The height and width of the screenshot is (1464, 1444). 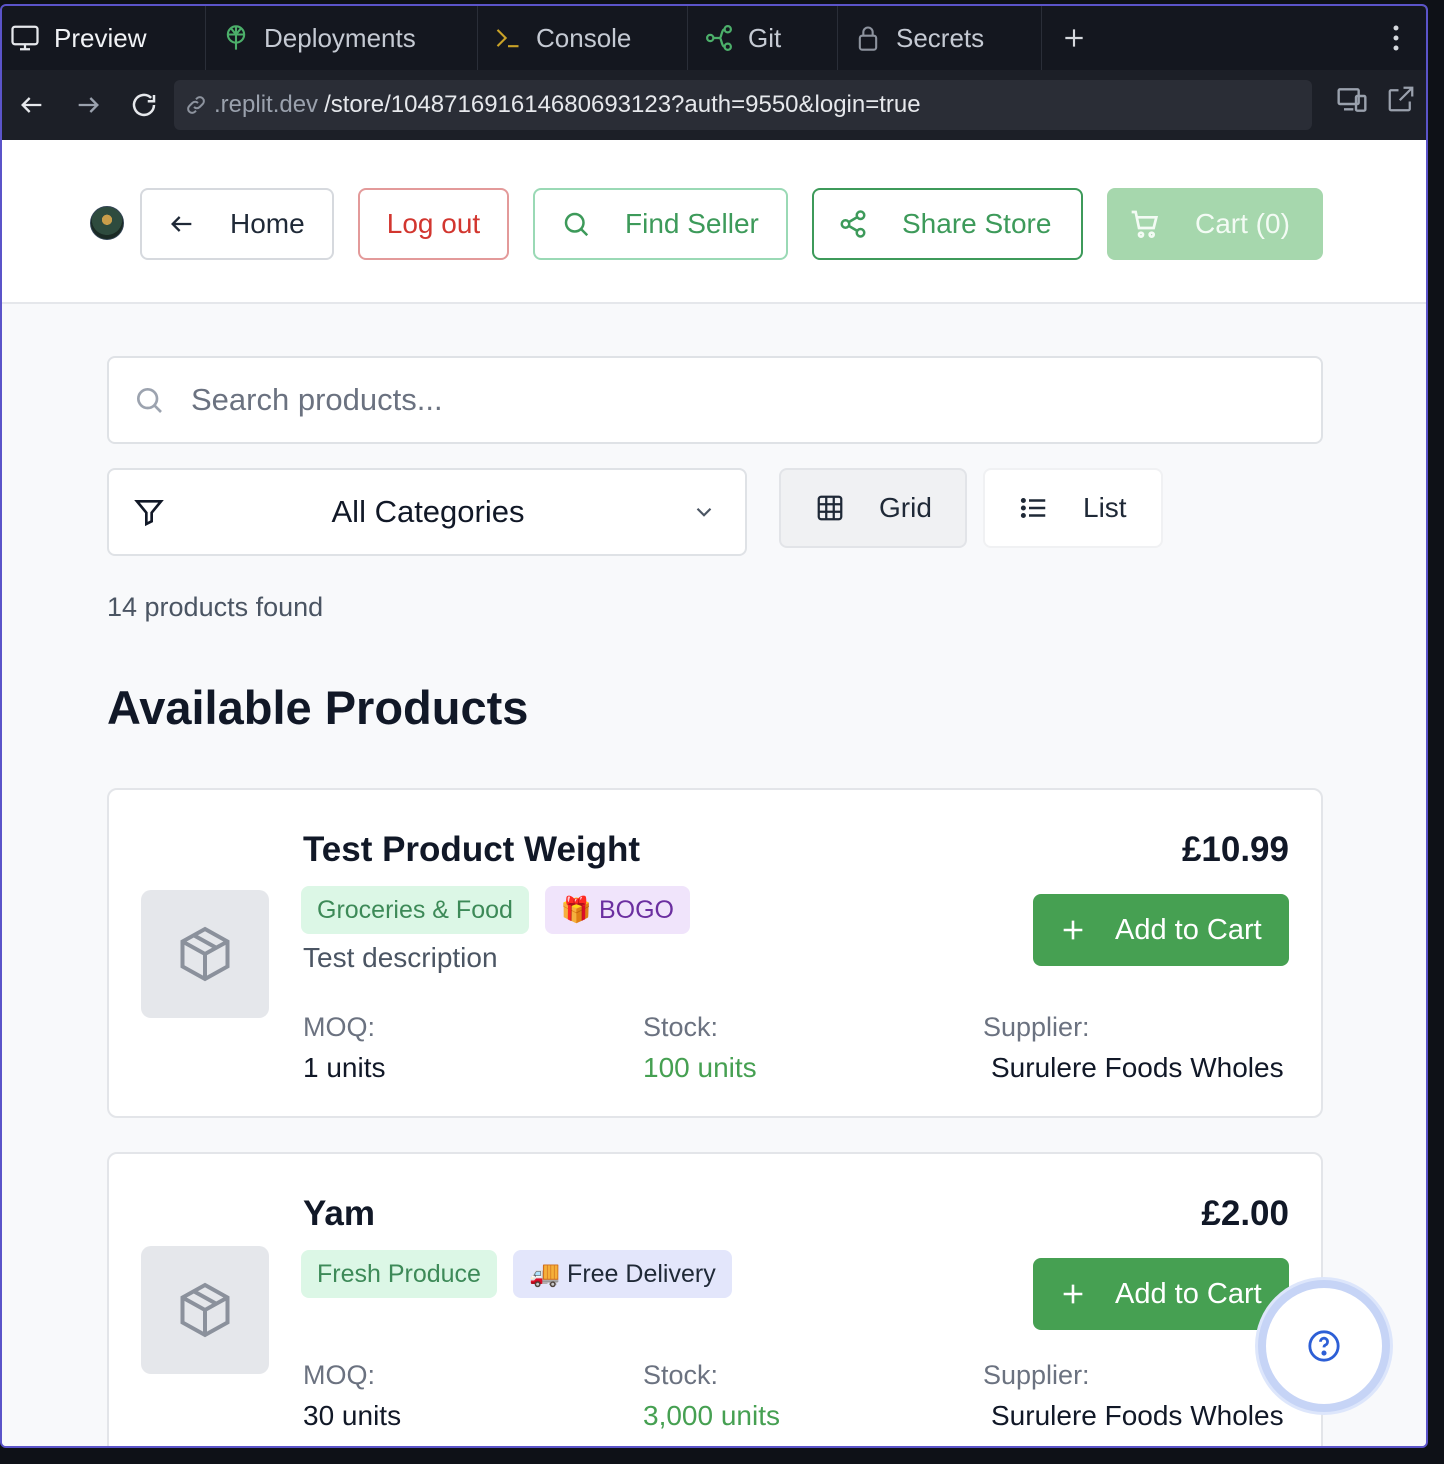 I want to click on category-tag: Fresh Produce, so click(x=399, y=1274).